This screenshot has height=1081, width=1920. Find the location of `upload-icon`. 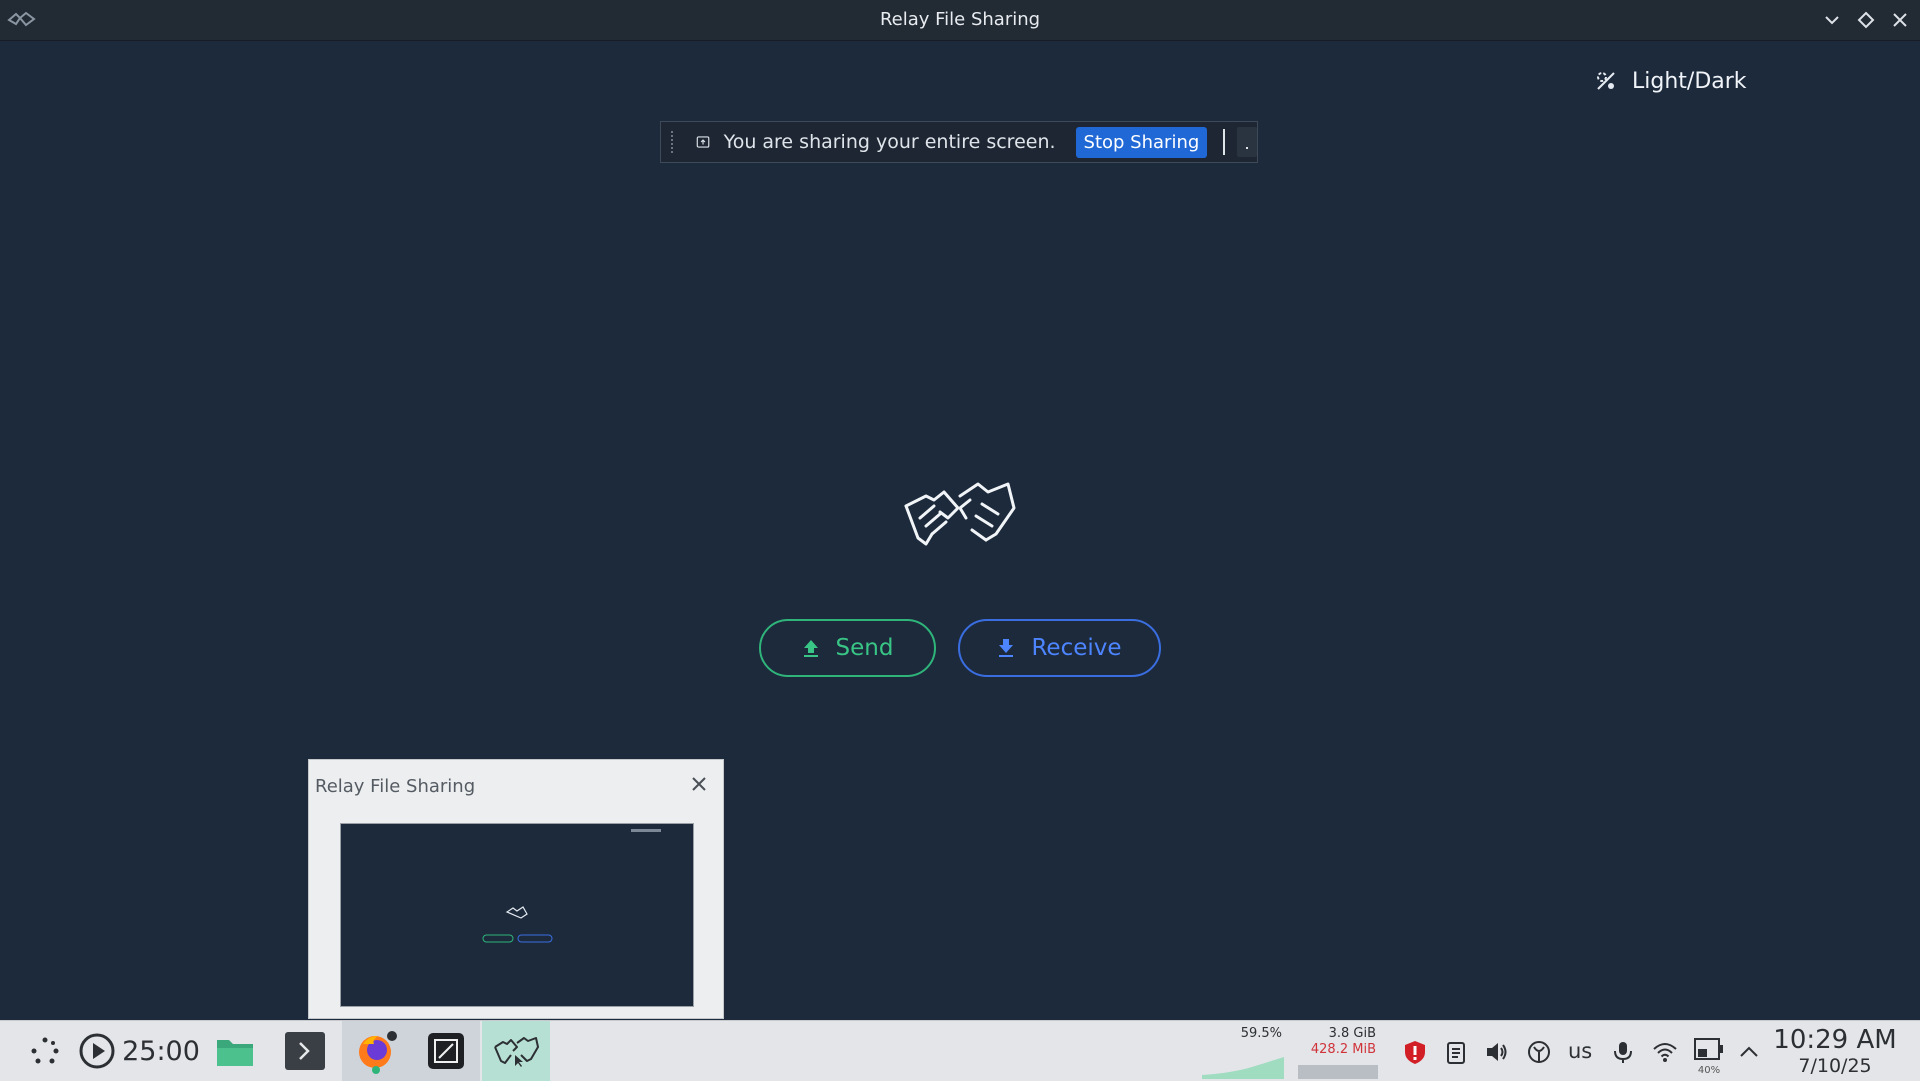

upload-icon is located at coordinates (810, 648).